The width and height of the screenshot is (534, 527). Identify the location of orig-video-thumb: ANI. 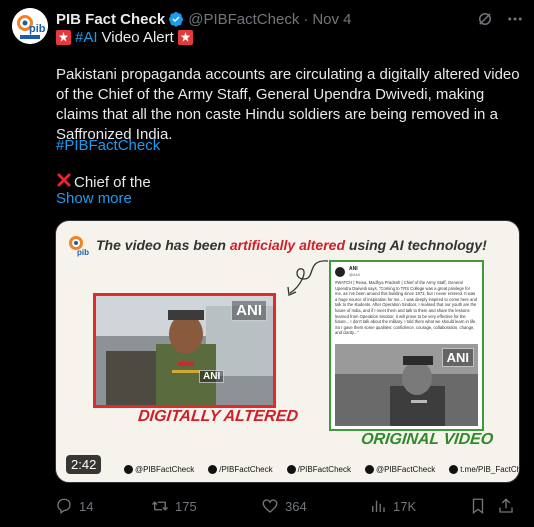
(406, 385).